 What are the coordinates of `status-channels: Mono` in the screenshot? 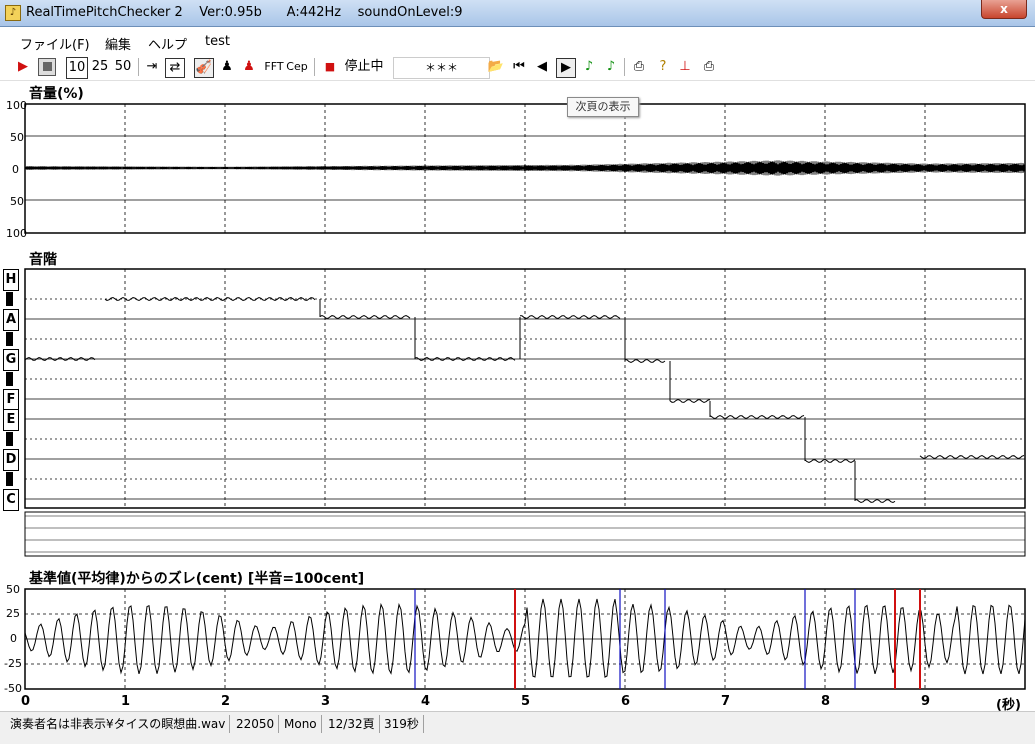 It's located at (301, 724).